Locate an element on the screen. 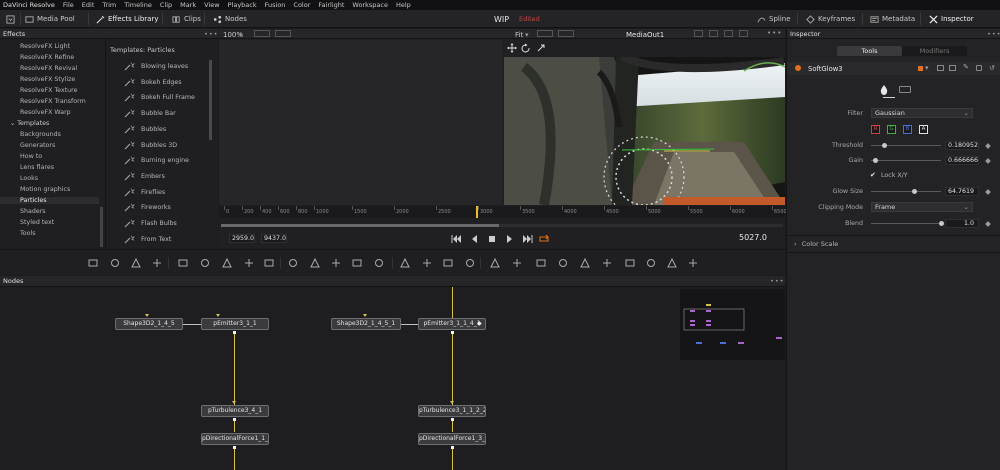  inspector-button: Inspector is located at coordinates (951, 19).